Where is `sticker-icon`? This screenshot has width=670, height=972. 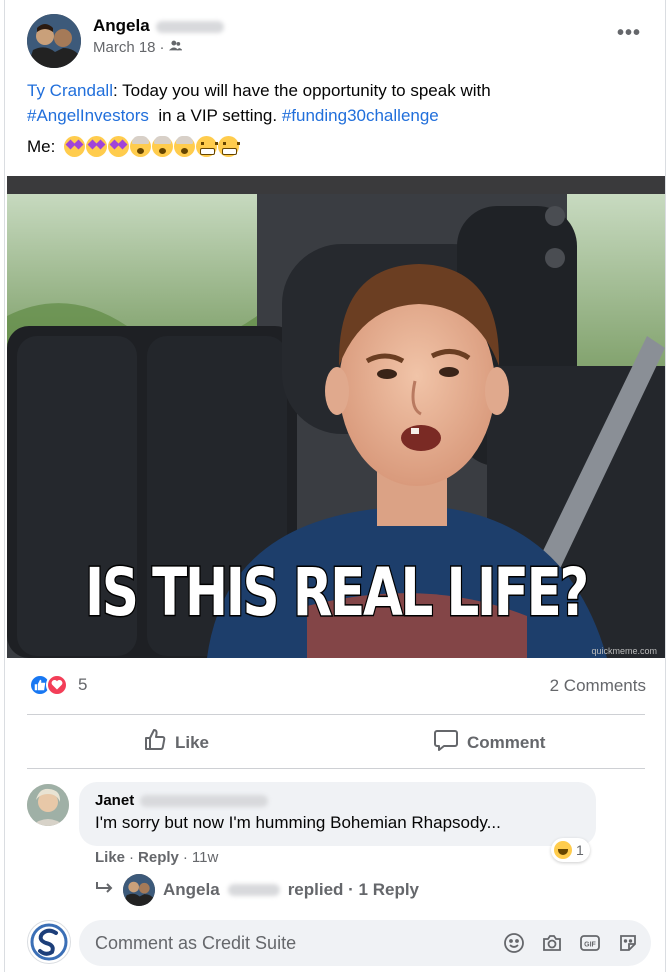 sticker-icon is located at coordinates (628, 943).